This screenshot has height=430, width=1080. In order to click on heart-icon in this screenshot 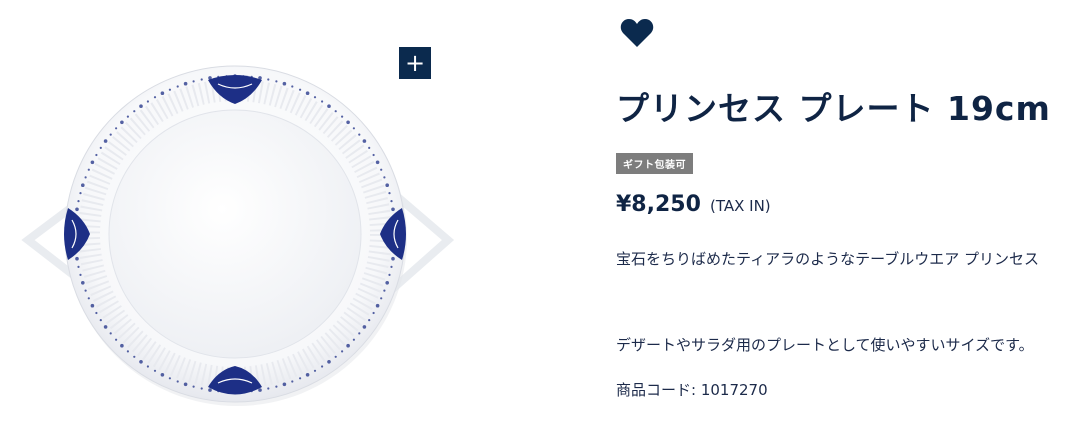, I will do `click(637, 33)`.